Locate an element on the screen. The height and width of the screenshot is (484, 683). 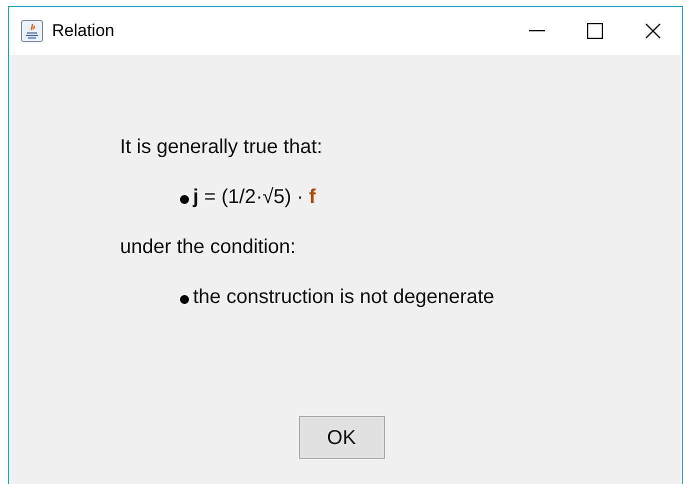
maximize-icon is located at coordinates (595, 31).